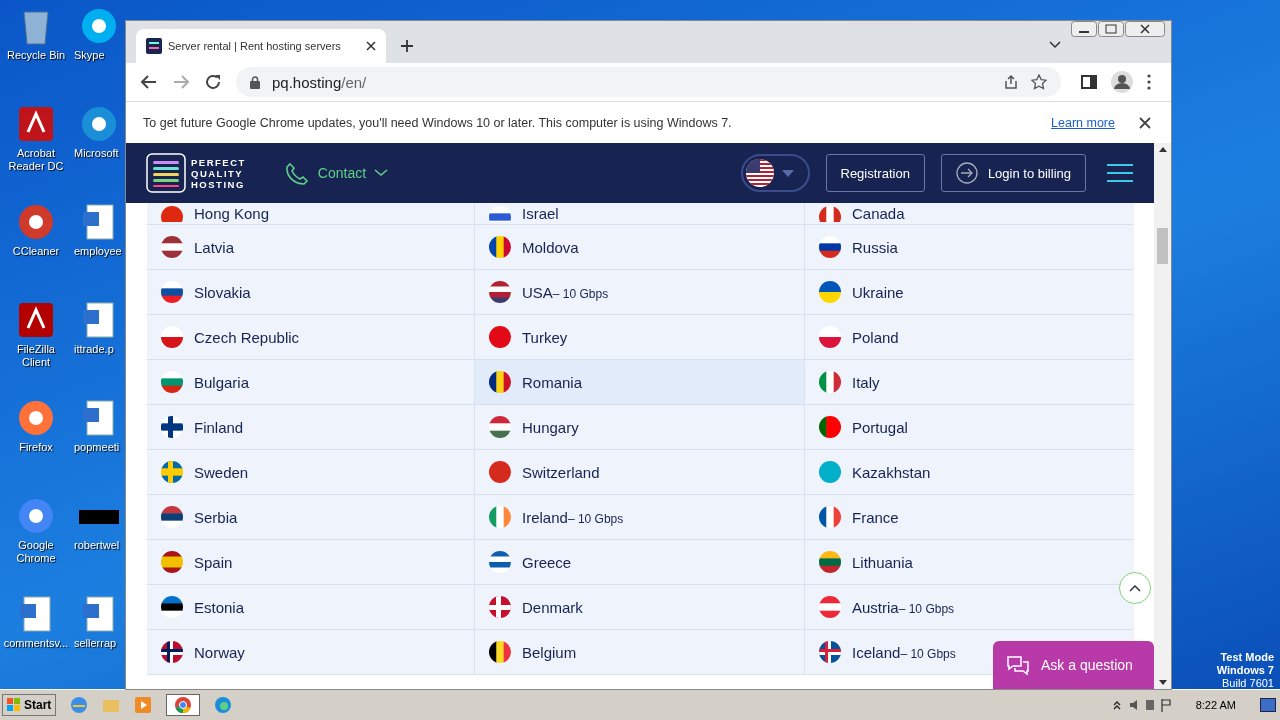 Image resolution: width=1280 pixels, height=720 pixels. What do you see at coordinates (1162, 416) in the screenshot?
I see `scrollbar` at bounding box center [1162, 416].